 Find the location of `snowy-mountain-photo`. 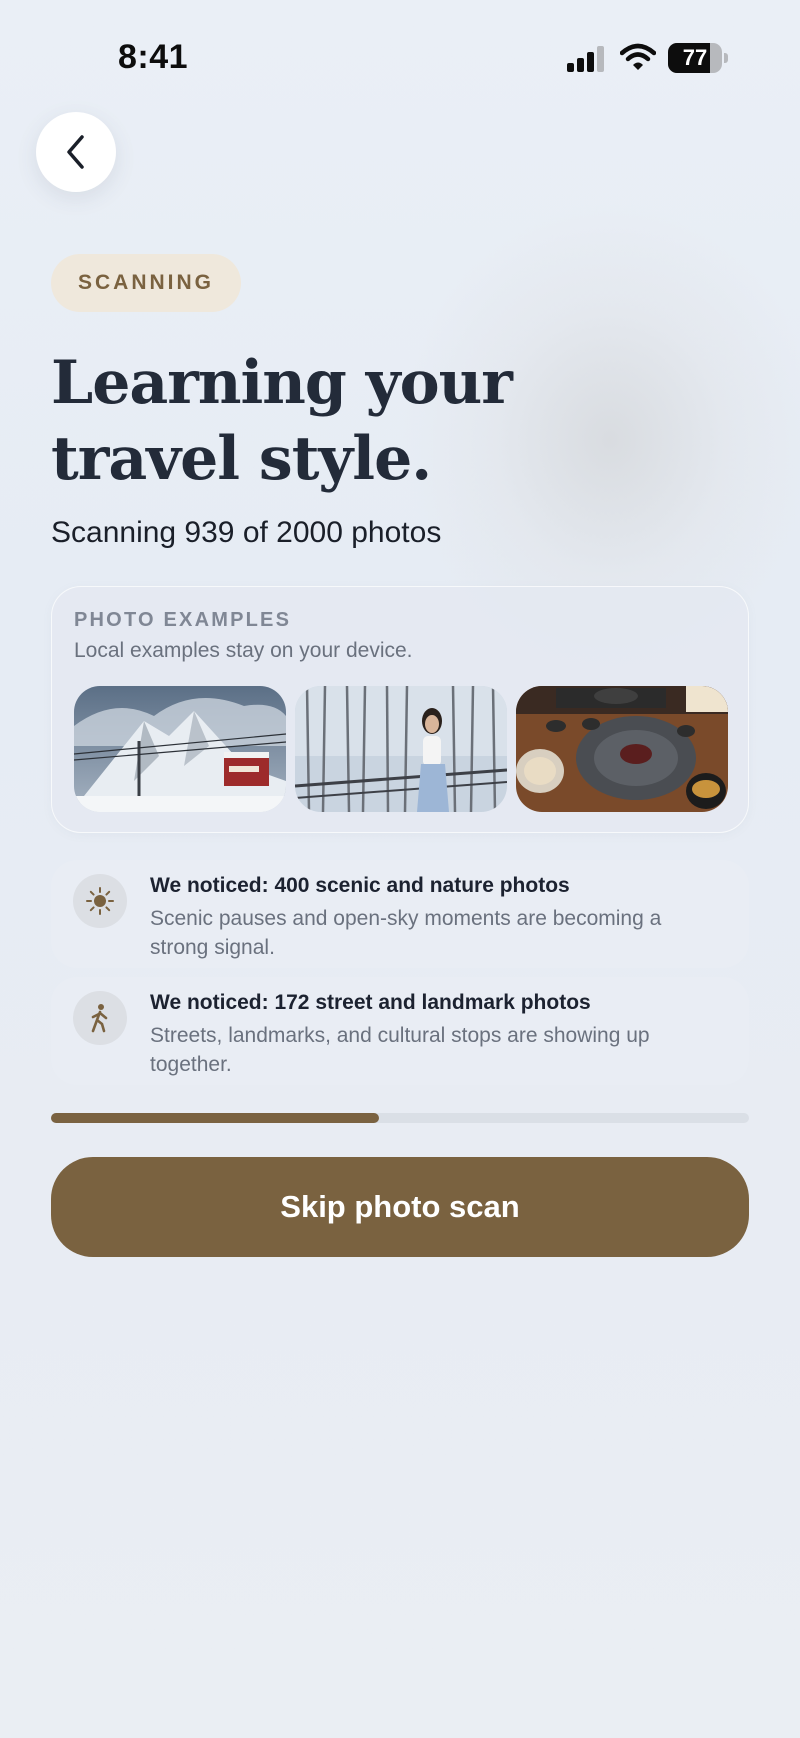

snowy-mountain-photo is located at coordinates (180, 749).